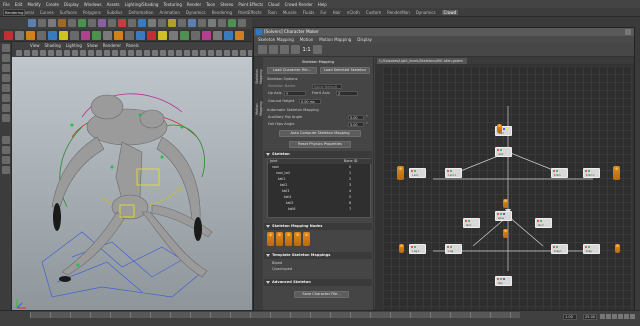  What do you see at coordinates (92, 12) in the screenshot?
I see `shelf-tab-polygons: Polygons` at bounding box center [92, 12].